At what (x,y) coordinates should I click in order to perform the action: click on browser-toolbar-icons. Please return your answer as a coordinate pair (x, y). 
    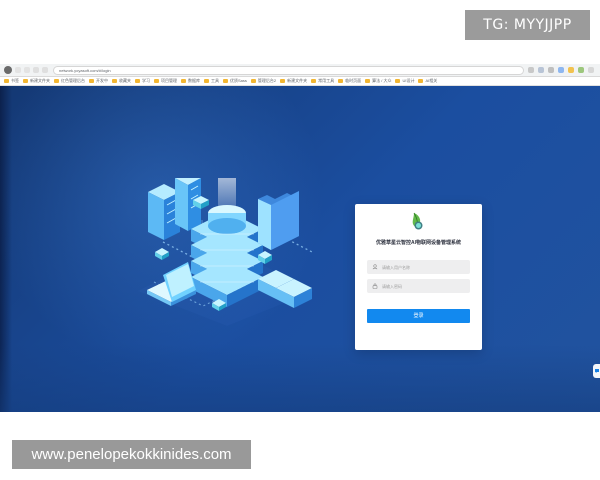
    Looking at the image, I should click on (564, 70).